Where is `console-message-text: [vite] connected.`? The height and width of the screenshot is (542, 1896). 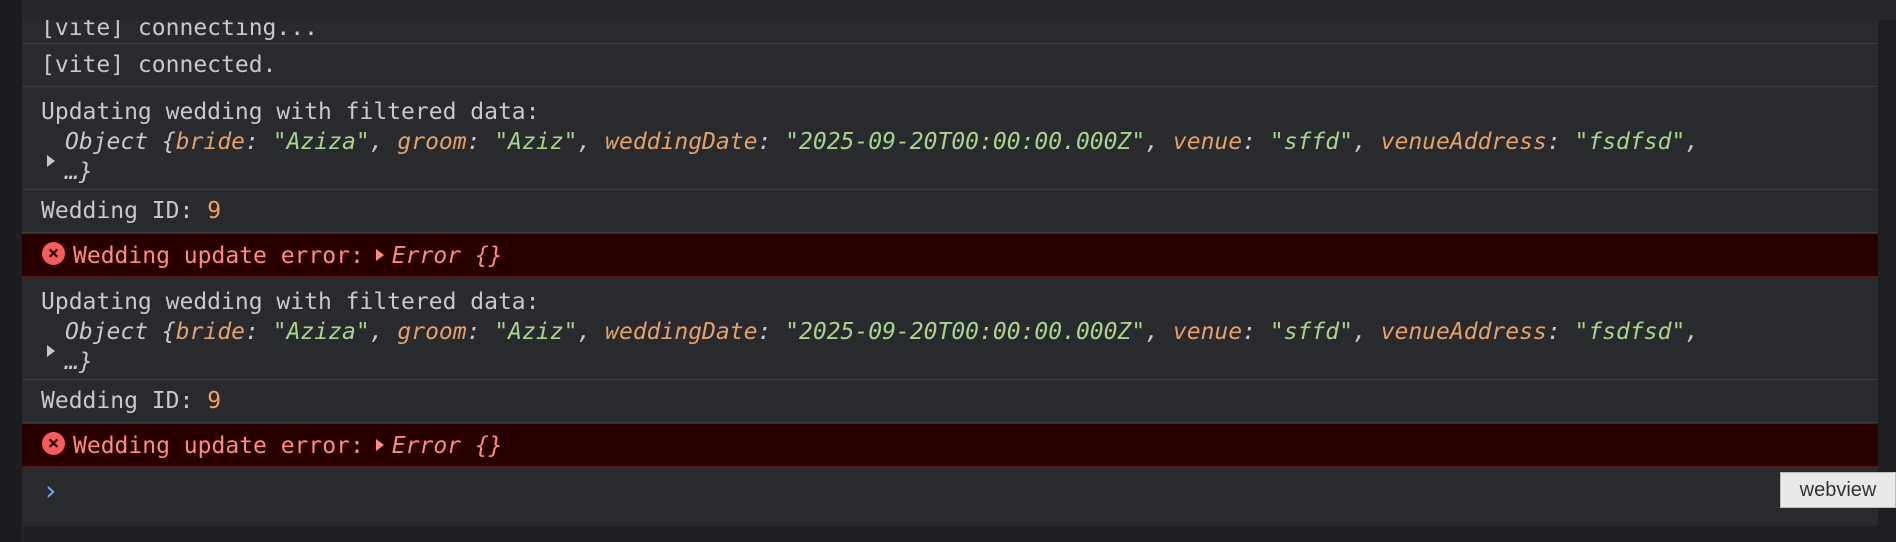 console-message-text: [vite] connected. is located at coordinates (159, 65).